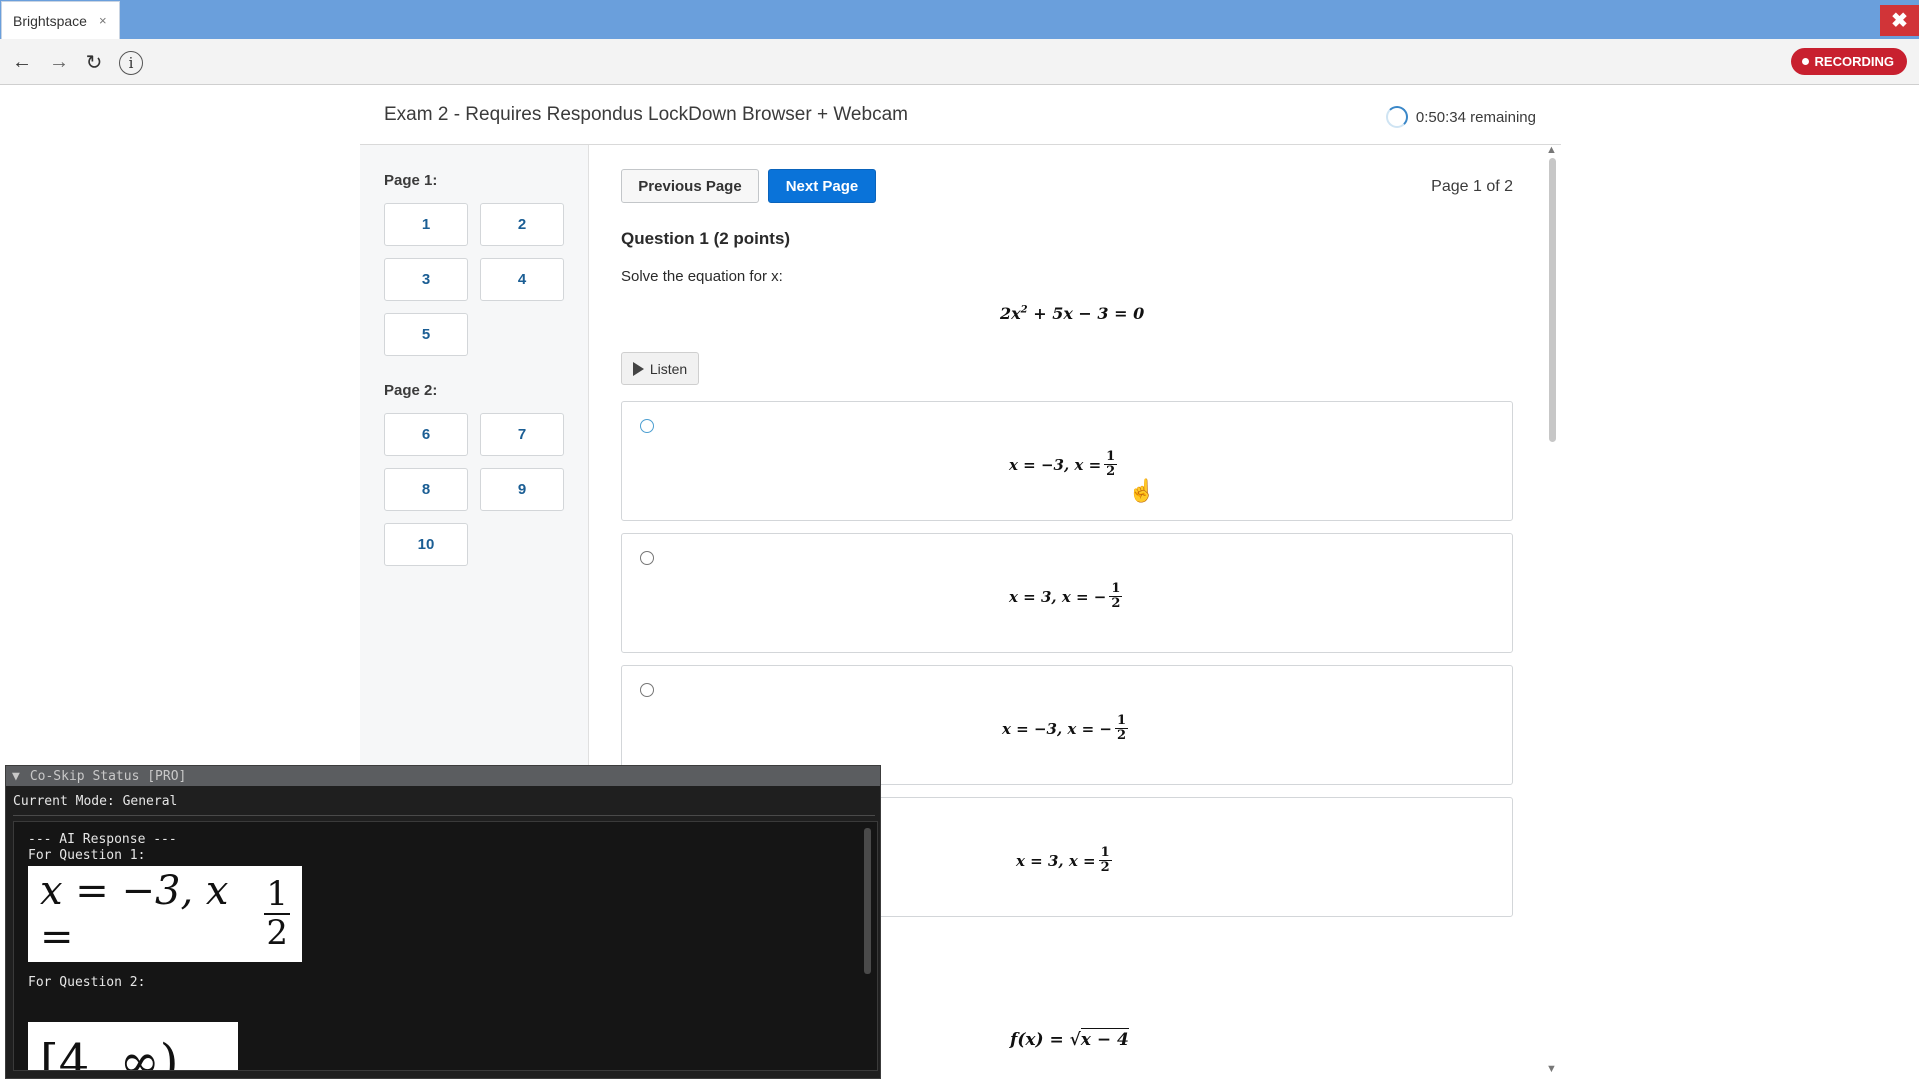  What do you see at coordinates (108, 776) in the screenshot?
I see `overlay-title: Co-Skip Status [PRO]` at bounding box center [108, 776].